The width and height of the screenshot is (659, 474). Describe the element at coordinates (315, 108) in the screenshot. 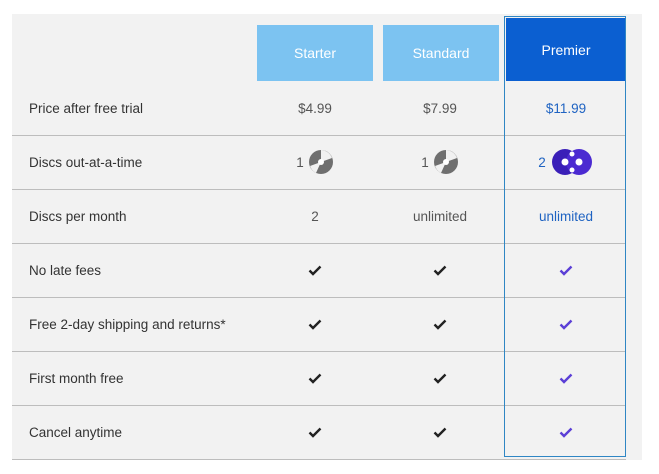

I see `price-starter: $4.99` at that location.